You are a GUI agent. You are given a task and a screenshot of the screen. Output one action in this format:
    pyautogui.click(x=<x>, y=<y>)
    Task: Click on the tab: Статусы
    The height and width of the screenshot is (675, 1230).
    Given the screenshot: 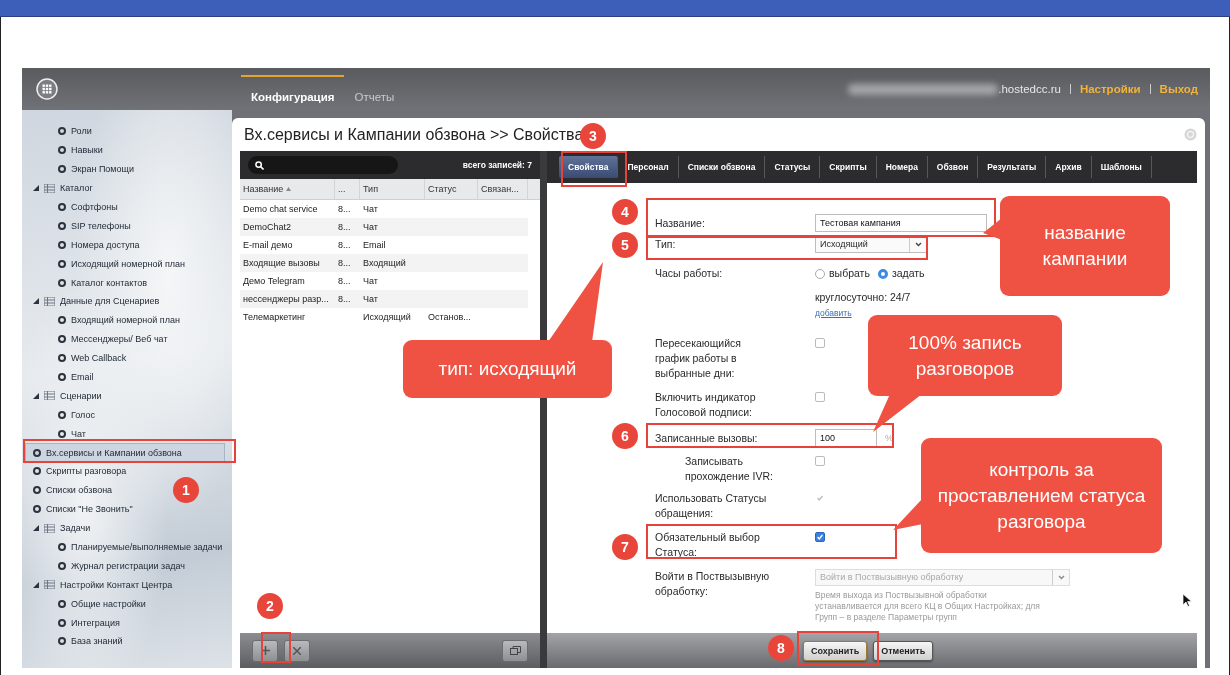 What is the action you would take?
    pyautogui.click(x=793, y=167)
    